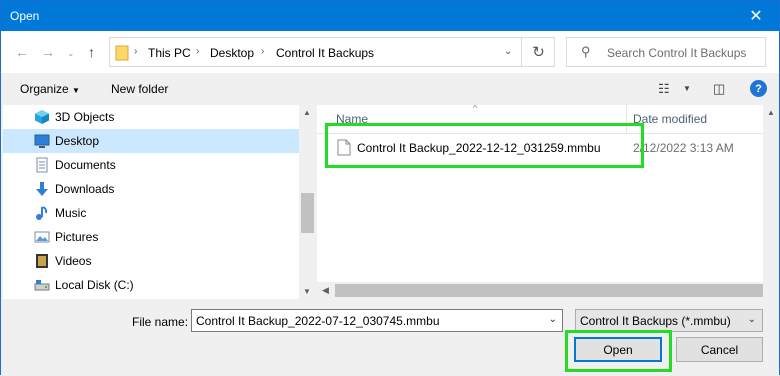  I want to click on local-disk-icon, so click(42, 285).